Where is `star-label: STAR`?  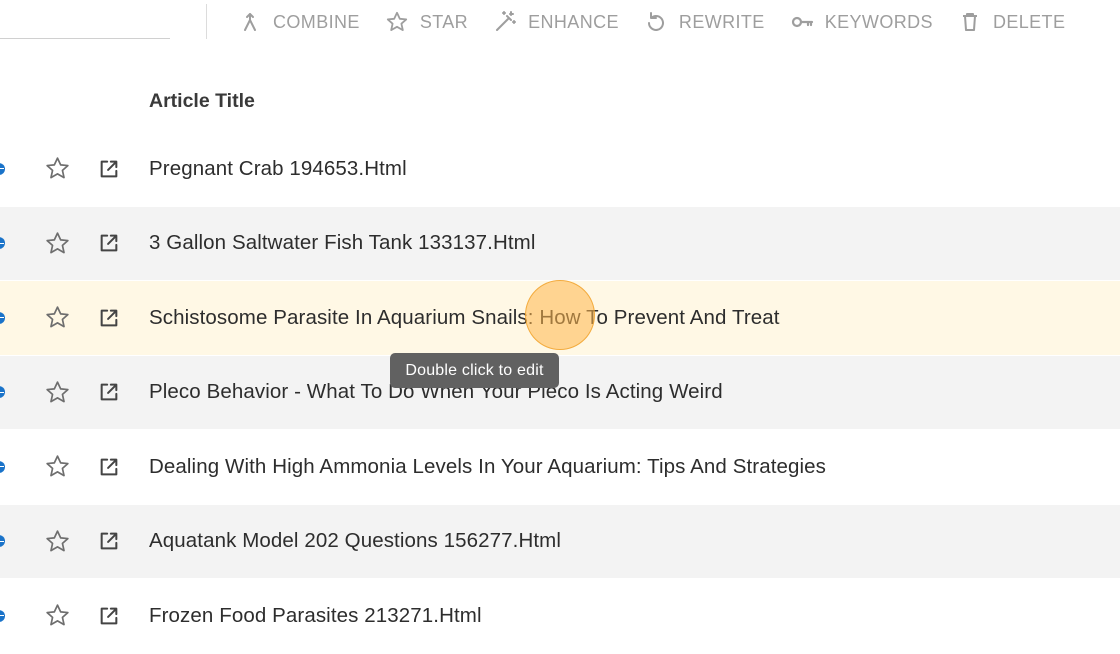 star-label: STAR is located at coordinates (444, 21).